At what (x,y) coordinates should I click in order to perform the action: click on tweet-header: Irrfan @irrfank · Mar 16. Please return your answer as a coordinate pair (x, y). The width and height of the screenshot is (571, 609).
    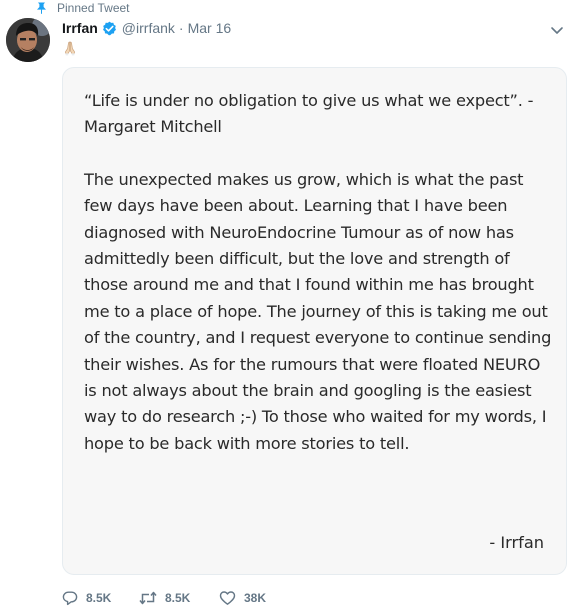
    Looking at the image, I should click on (146, 28).